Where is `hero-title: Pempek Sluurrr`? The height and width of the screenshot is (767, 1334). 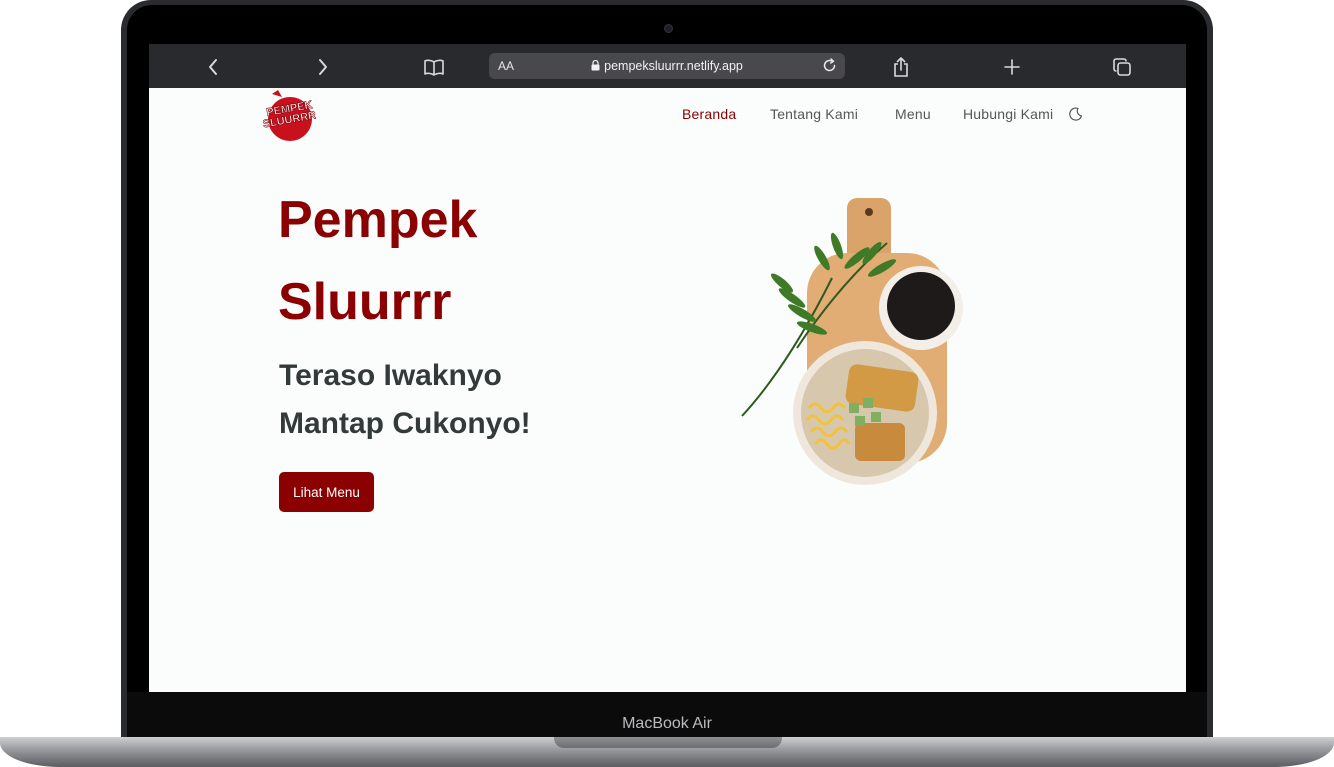
hero-title: Pempek Sluurrr is located at coordinates (448, 261).